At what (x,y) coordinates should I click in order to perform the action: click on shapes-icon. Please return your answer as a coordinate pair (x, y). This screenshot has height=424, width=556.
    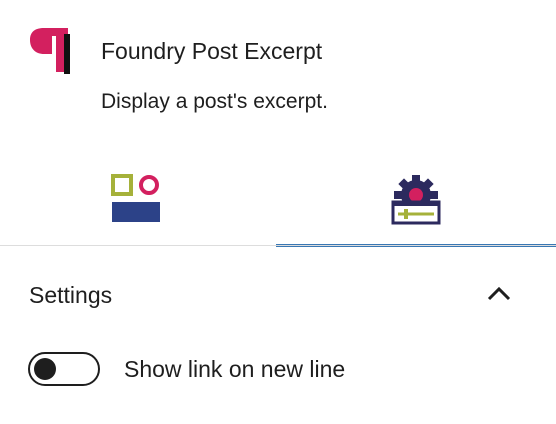
    Looking at the image, I should click on (136, 199).